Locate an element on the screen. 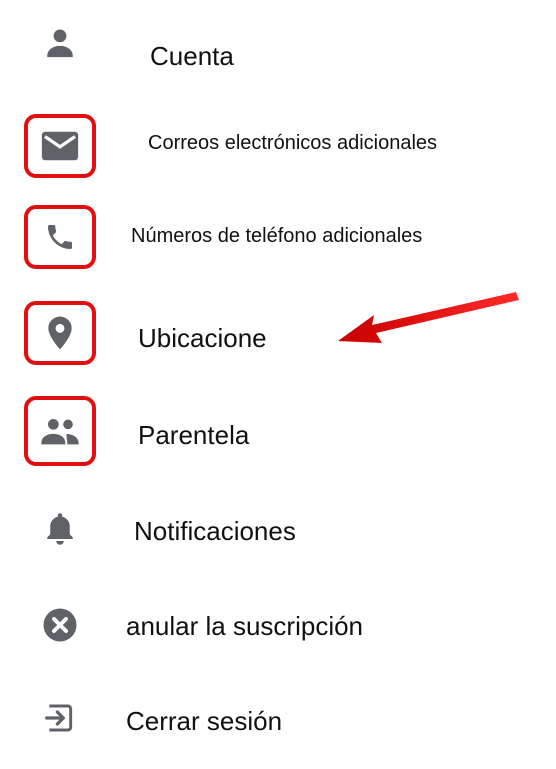  menu-item-anular-suscripcion: anular la suscripción is located at coordinates (278, 628).